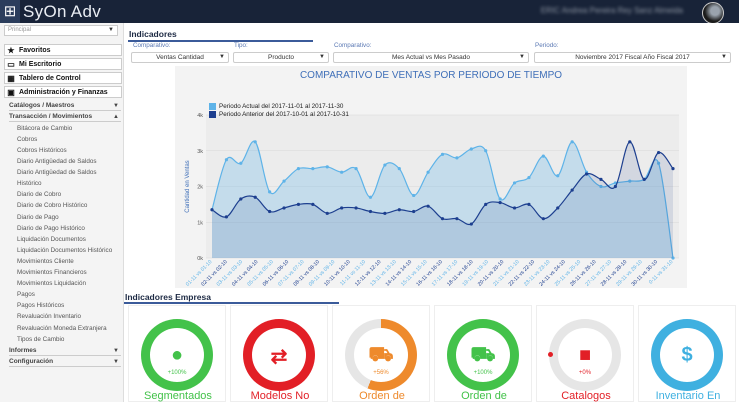 The image size is (739, 402). Describe the element at coordinates (688, 396) in the screenshot. I see `kpi-label: Inventario En` at that location.